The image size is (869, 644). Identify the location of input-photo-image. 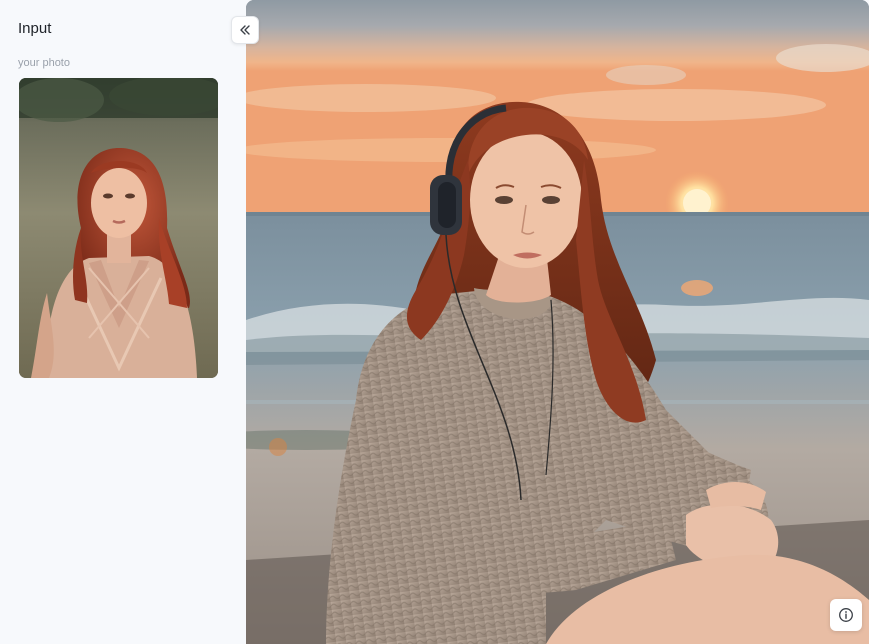
(118, 228).